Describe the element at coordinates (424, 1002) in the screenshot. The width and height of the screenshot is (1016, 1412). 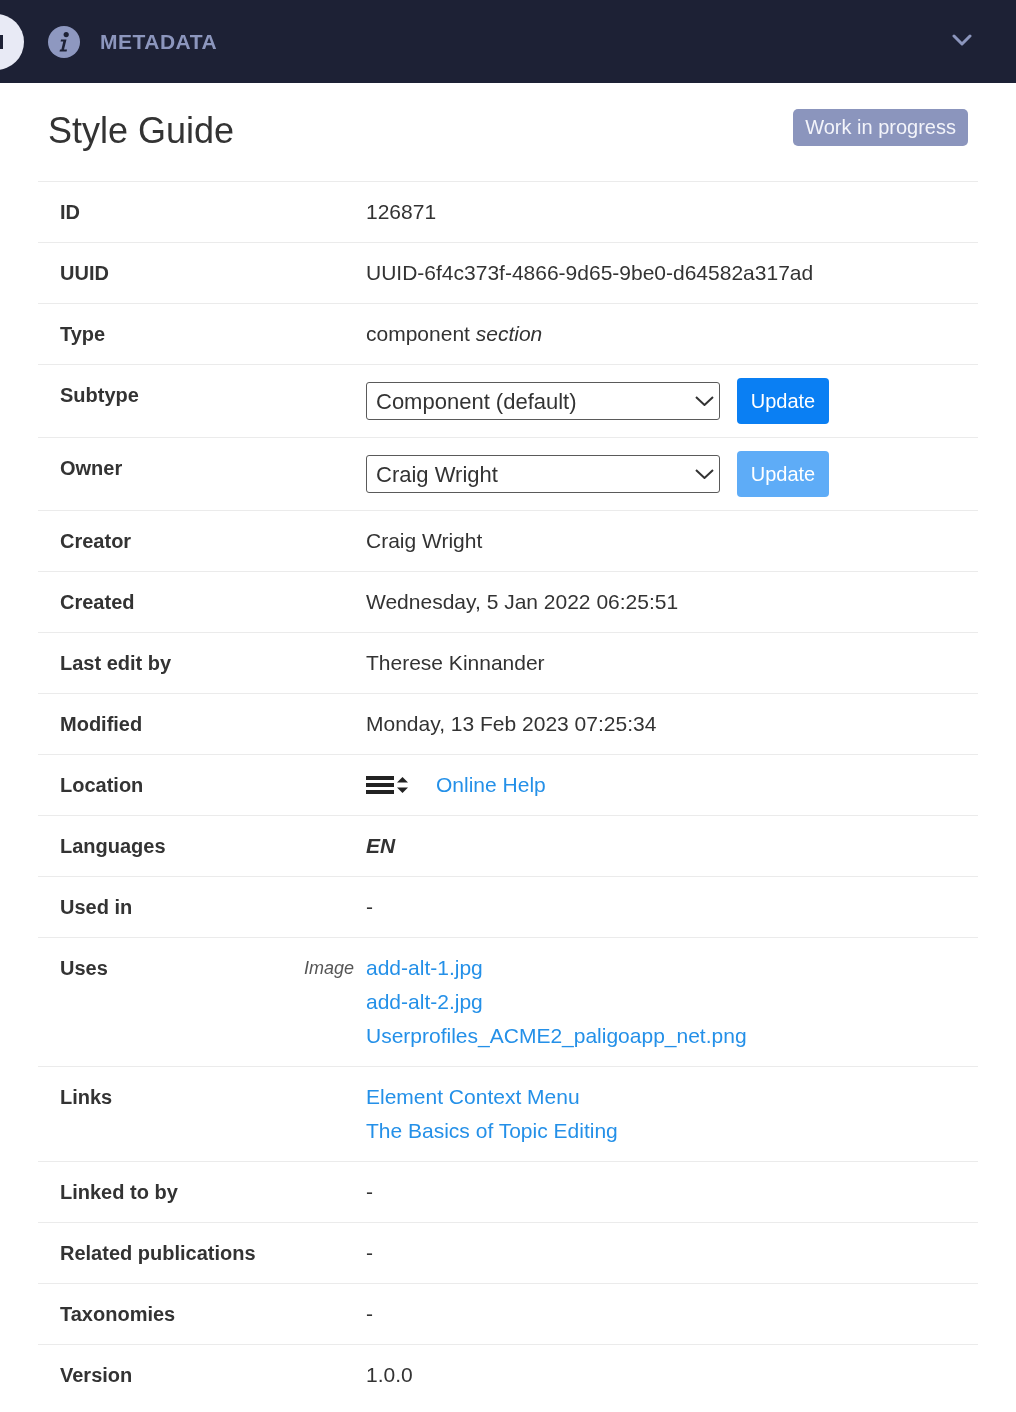
I see `link: add-alt-2.jpg` at that location.